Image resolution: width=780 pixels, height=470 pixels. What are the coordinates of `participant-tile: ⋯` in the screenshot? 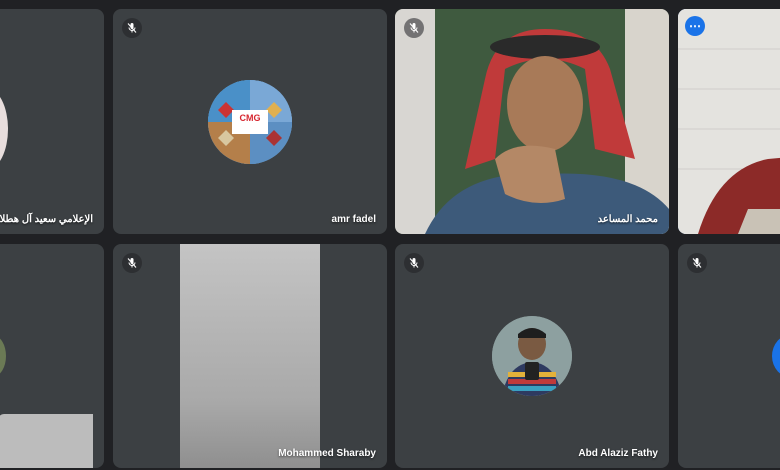 It's located at (729, 121).